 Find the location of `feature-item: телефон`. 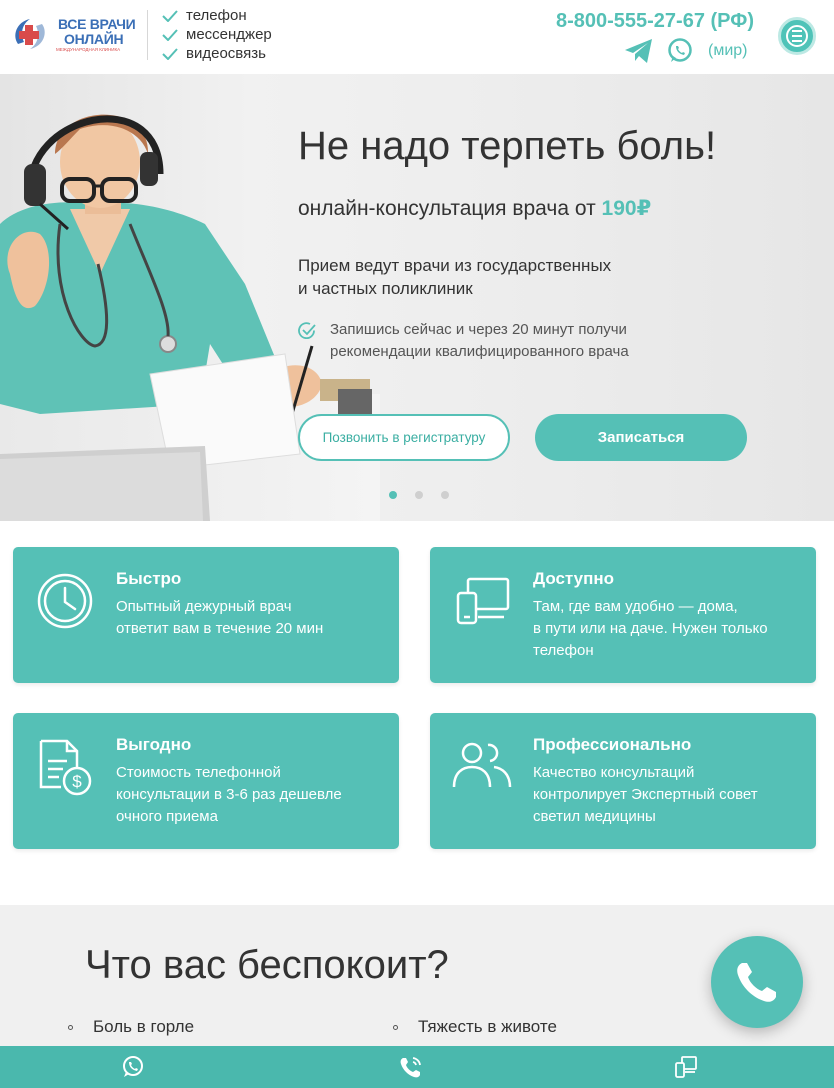

feature-item: телефон is located at coordinates (217, 15).